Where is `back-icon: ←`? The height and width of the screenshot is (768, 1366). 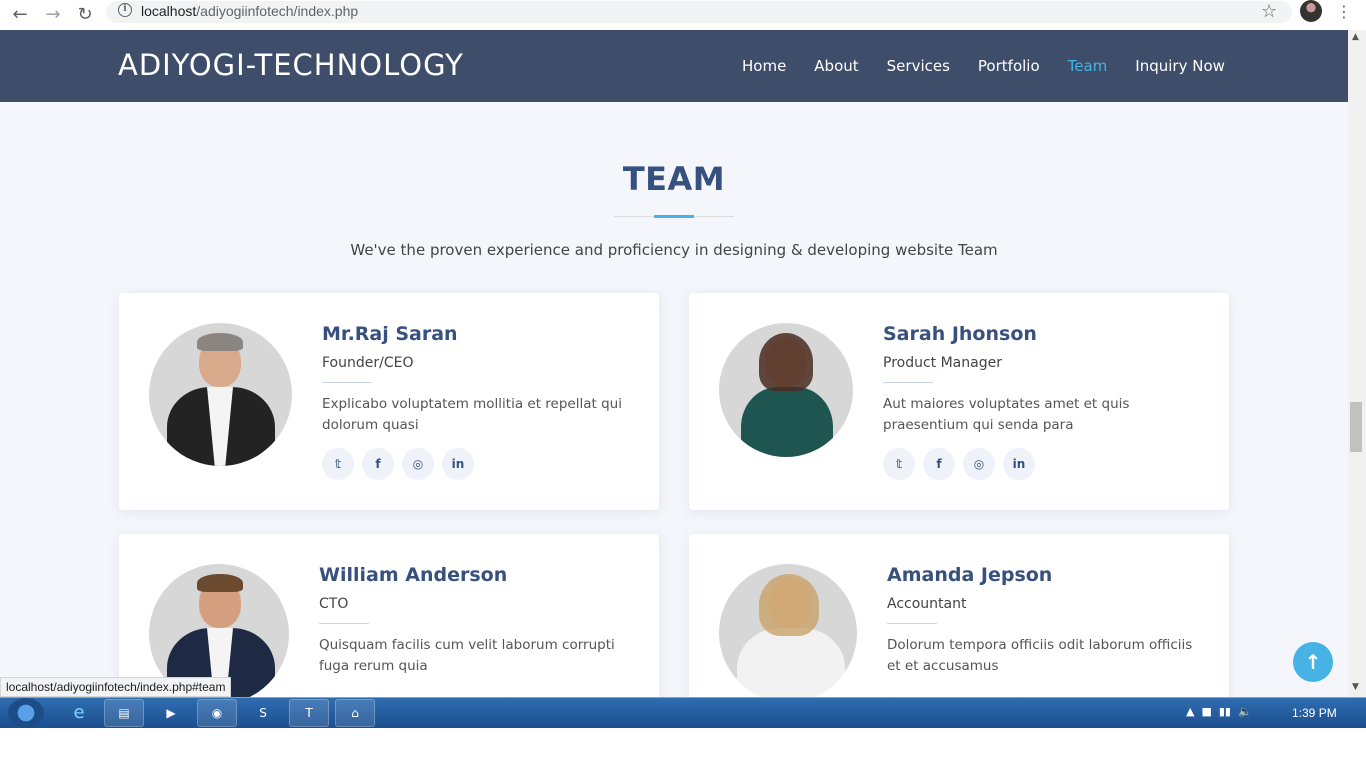
back-icon: ← is located at coordinates (20, 15).